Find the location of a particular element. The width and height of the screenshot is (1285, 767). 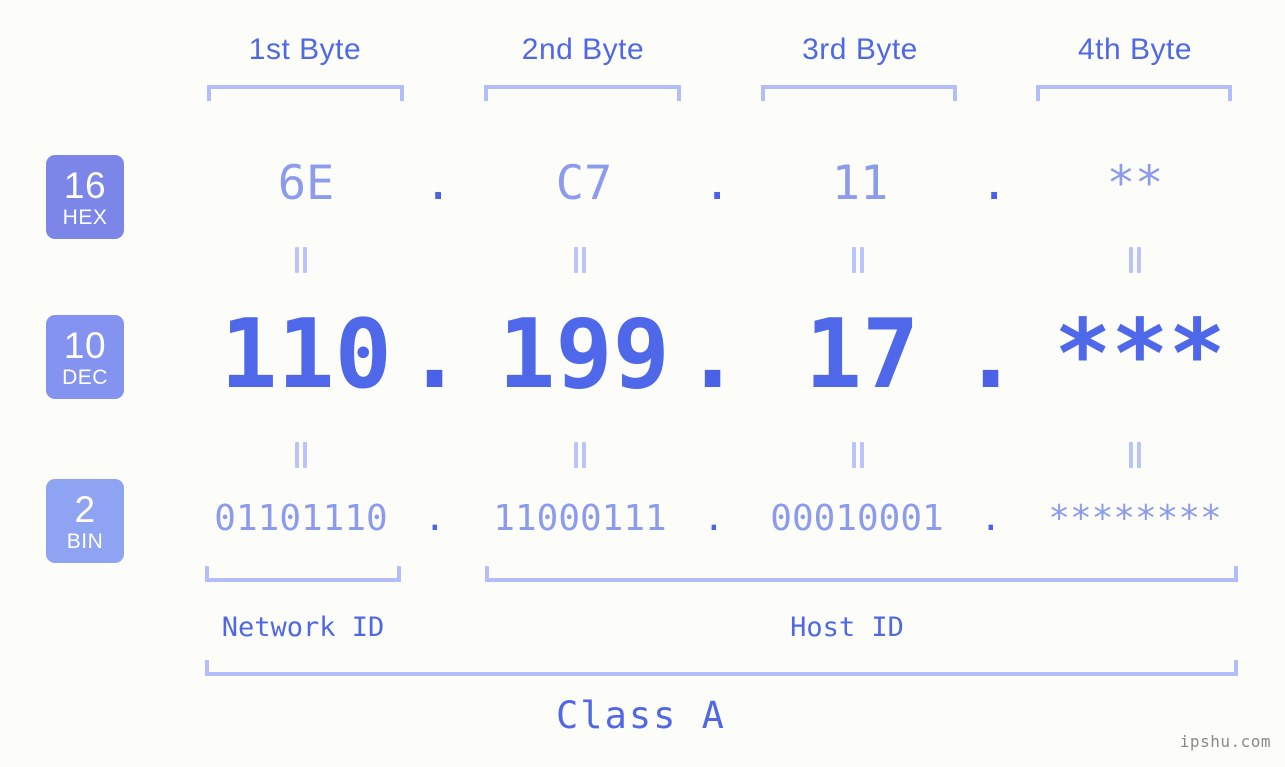

host-id-label: Host ID is located at coordinates (847, 627).